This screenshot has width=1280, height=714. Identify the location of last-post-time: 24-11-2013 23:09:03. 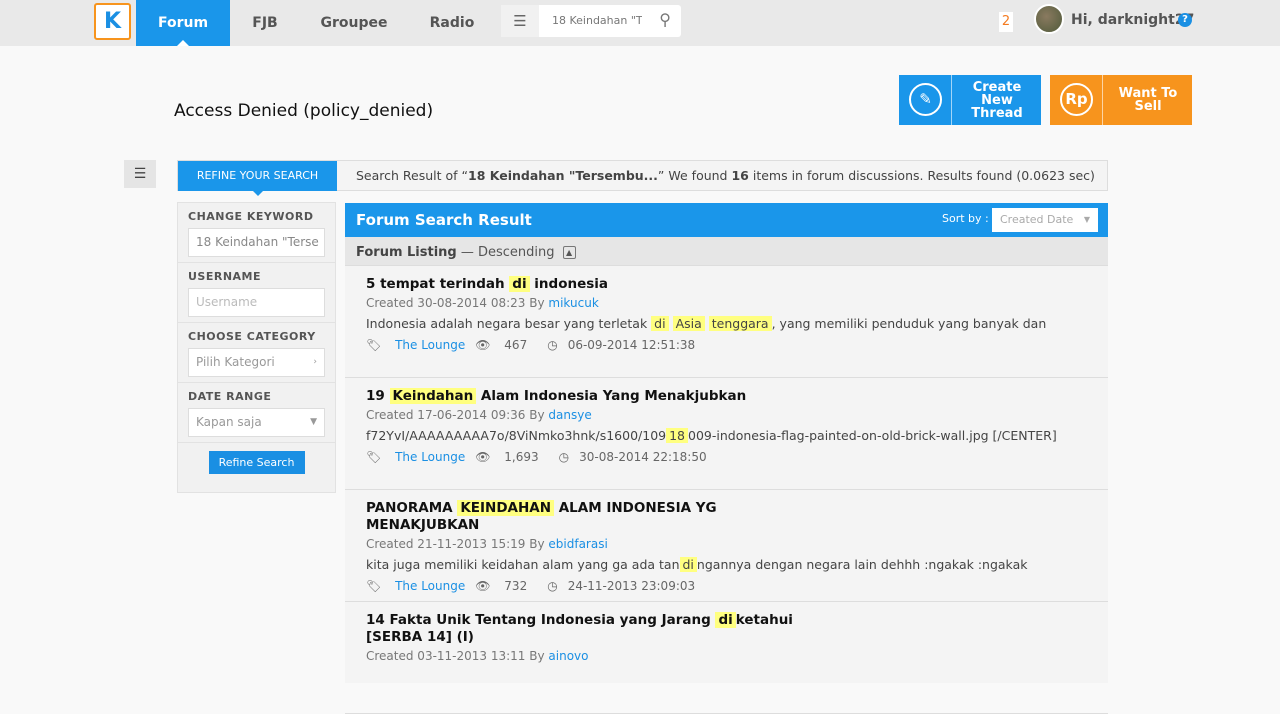
(631, 586).